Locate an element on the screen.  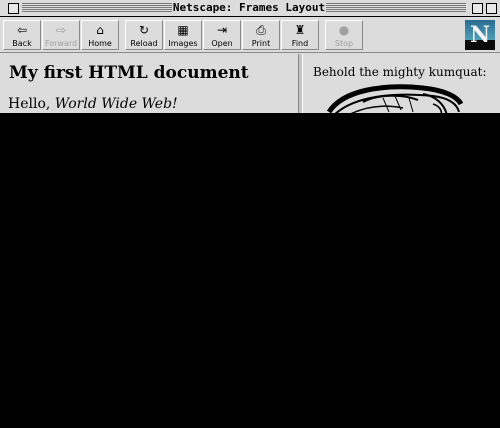
home-icon: ⌂ is located at coordinates (100, 30).